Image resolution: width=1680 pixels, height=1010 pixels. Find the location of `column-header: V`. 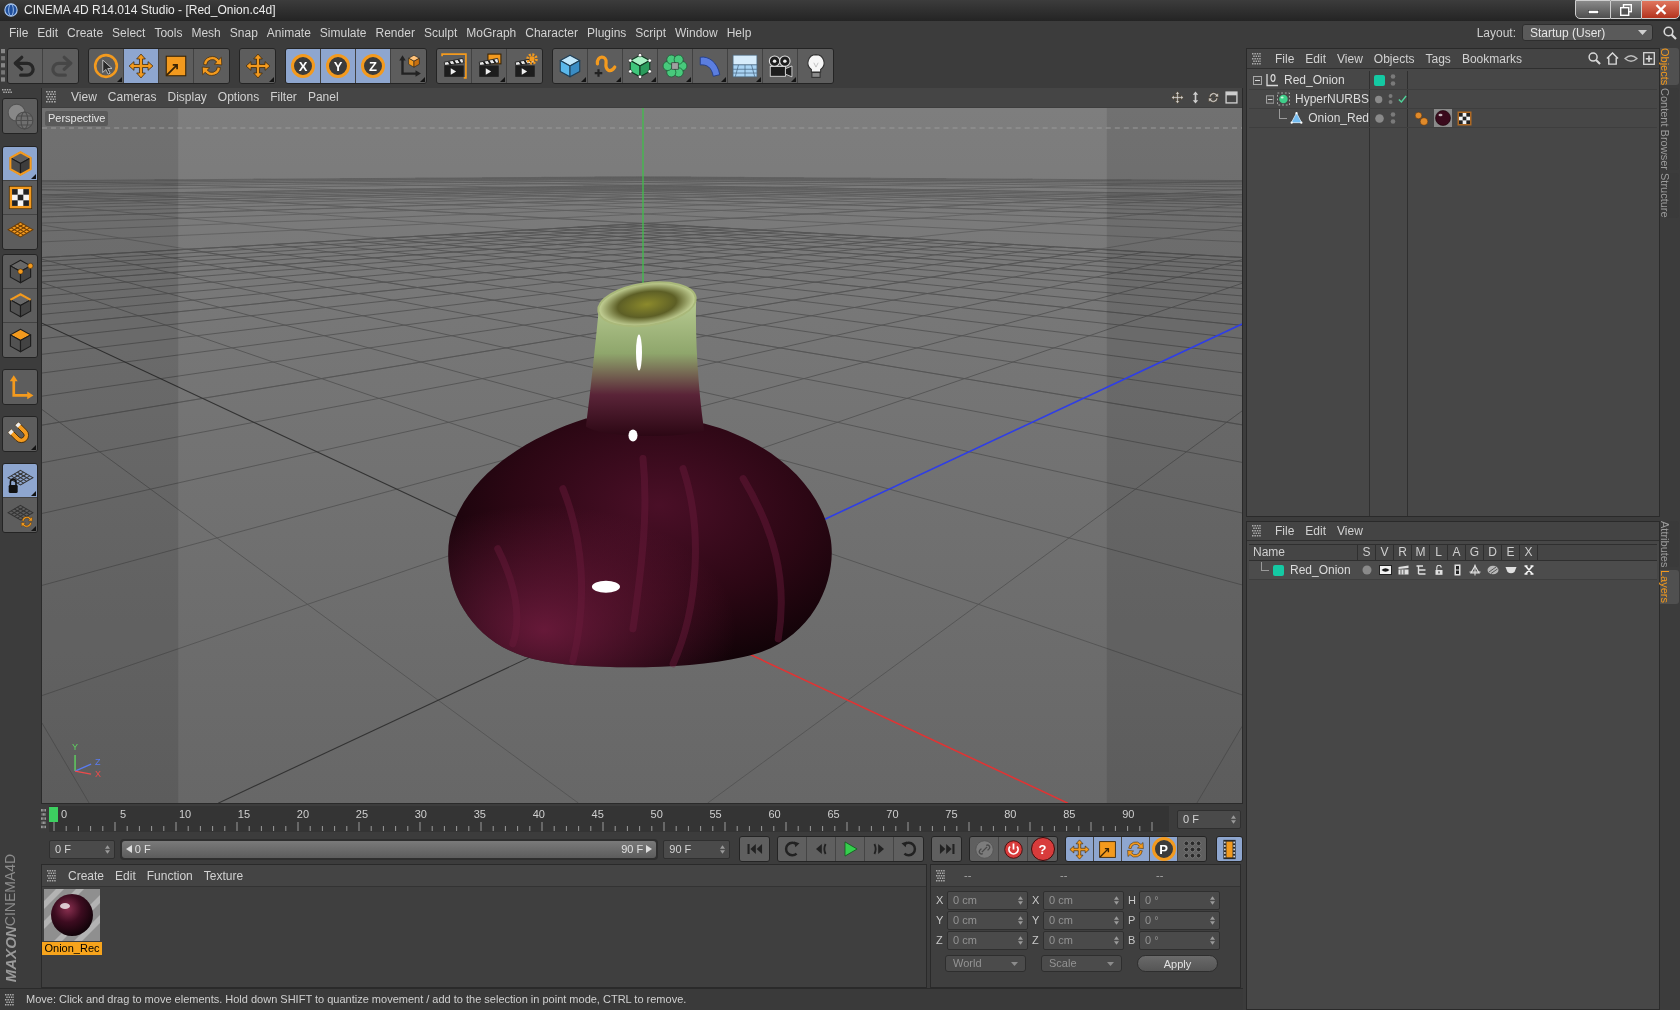

column-header: V is located at coordinates (1385, 552).